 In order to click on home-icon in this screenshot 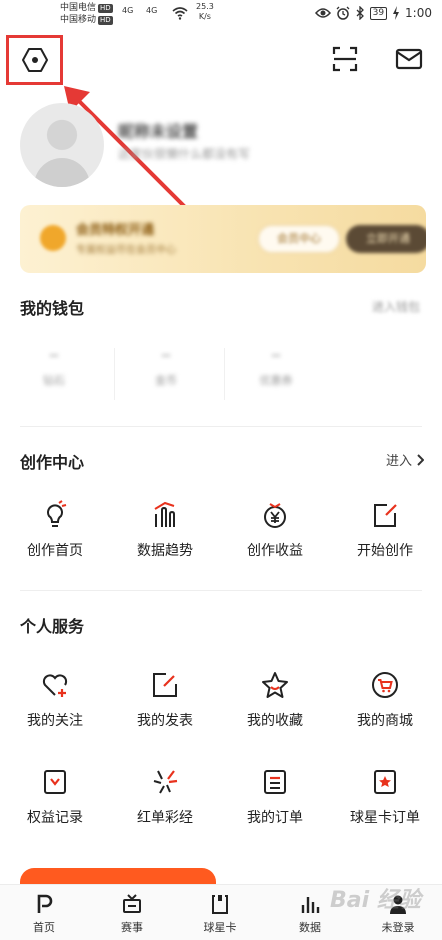, I will do `click(45, 903)`.